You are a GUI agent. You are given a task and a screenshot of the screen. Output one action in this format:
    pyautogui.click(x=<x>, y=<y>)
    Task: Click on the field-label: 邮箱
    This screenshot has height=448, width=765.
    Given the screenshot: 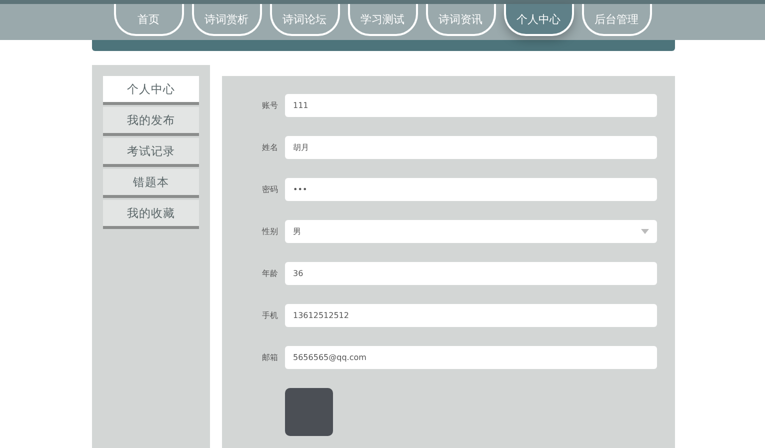 What is the action you would take?
    pyautogui.click(x=269, y=357)
    